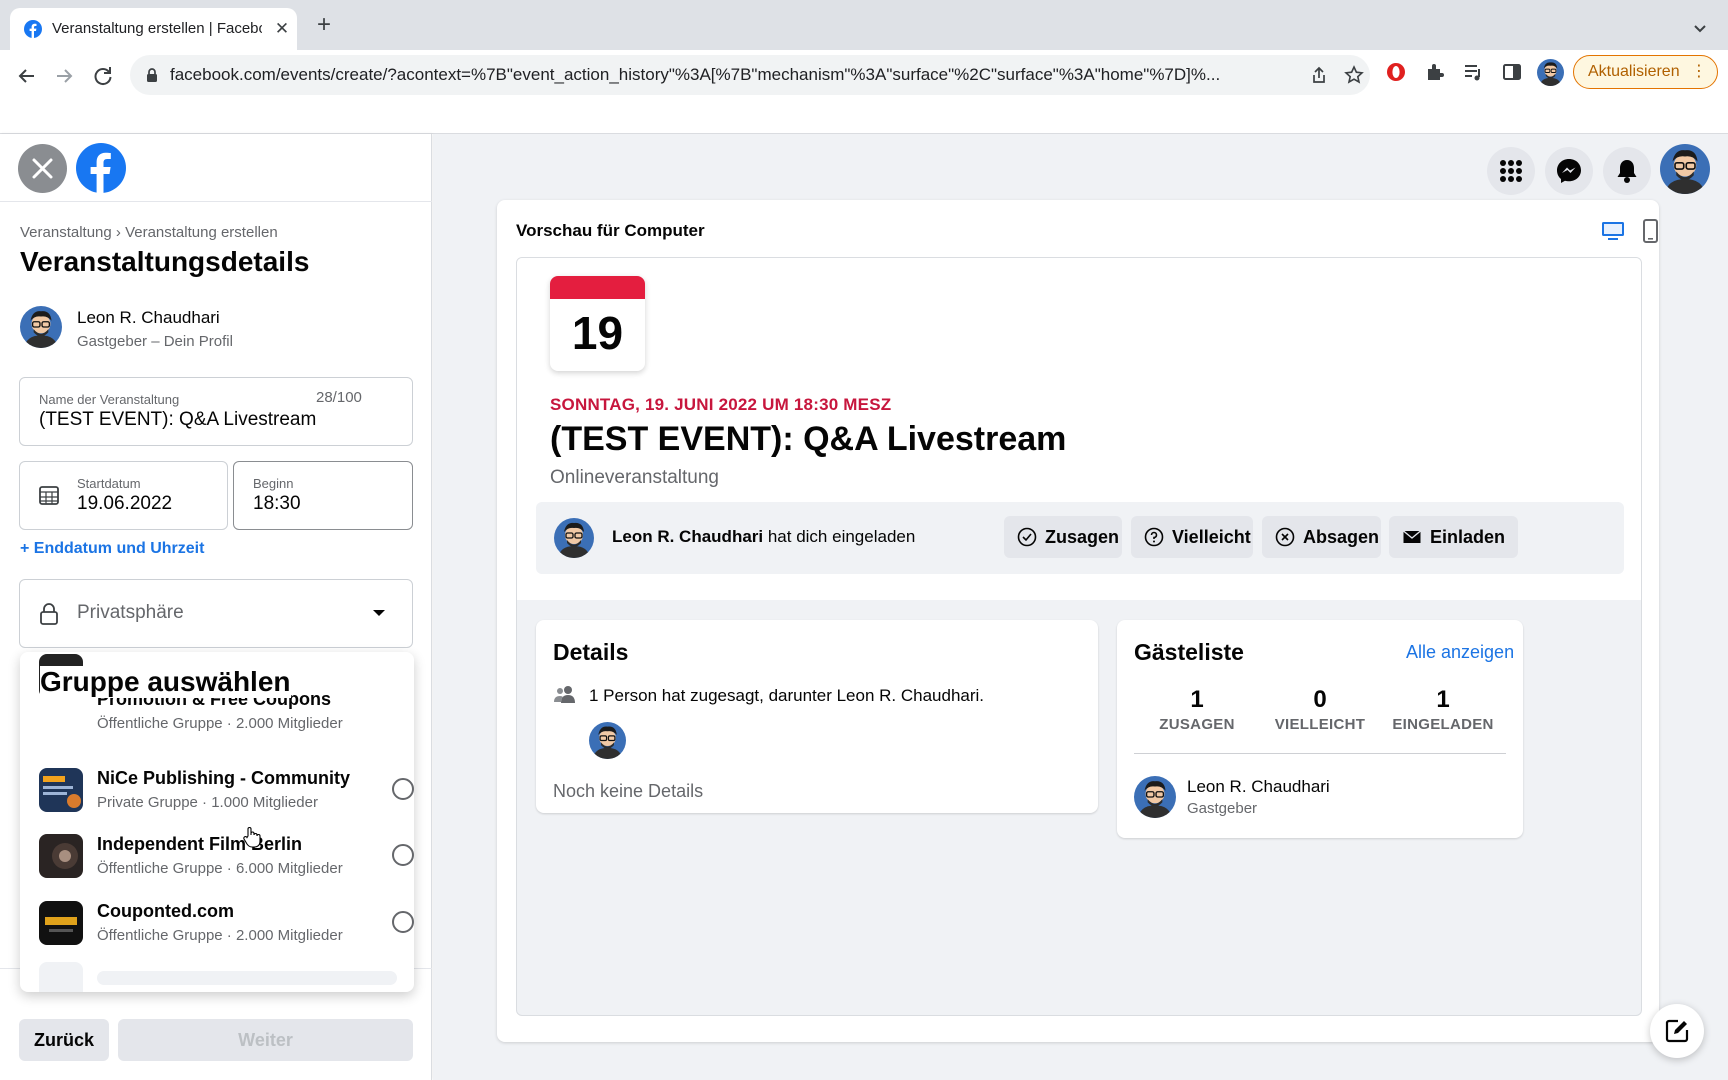  What do you see at coordinates (1197, 724) in the screenshot?
I see `stat-label: ZUSAGEN` at bounding box center [1197, 724].